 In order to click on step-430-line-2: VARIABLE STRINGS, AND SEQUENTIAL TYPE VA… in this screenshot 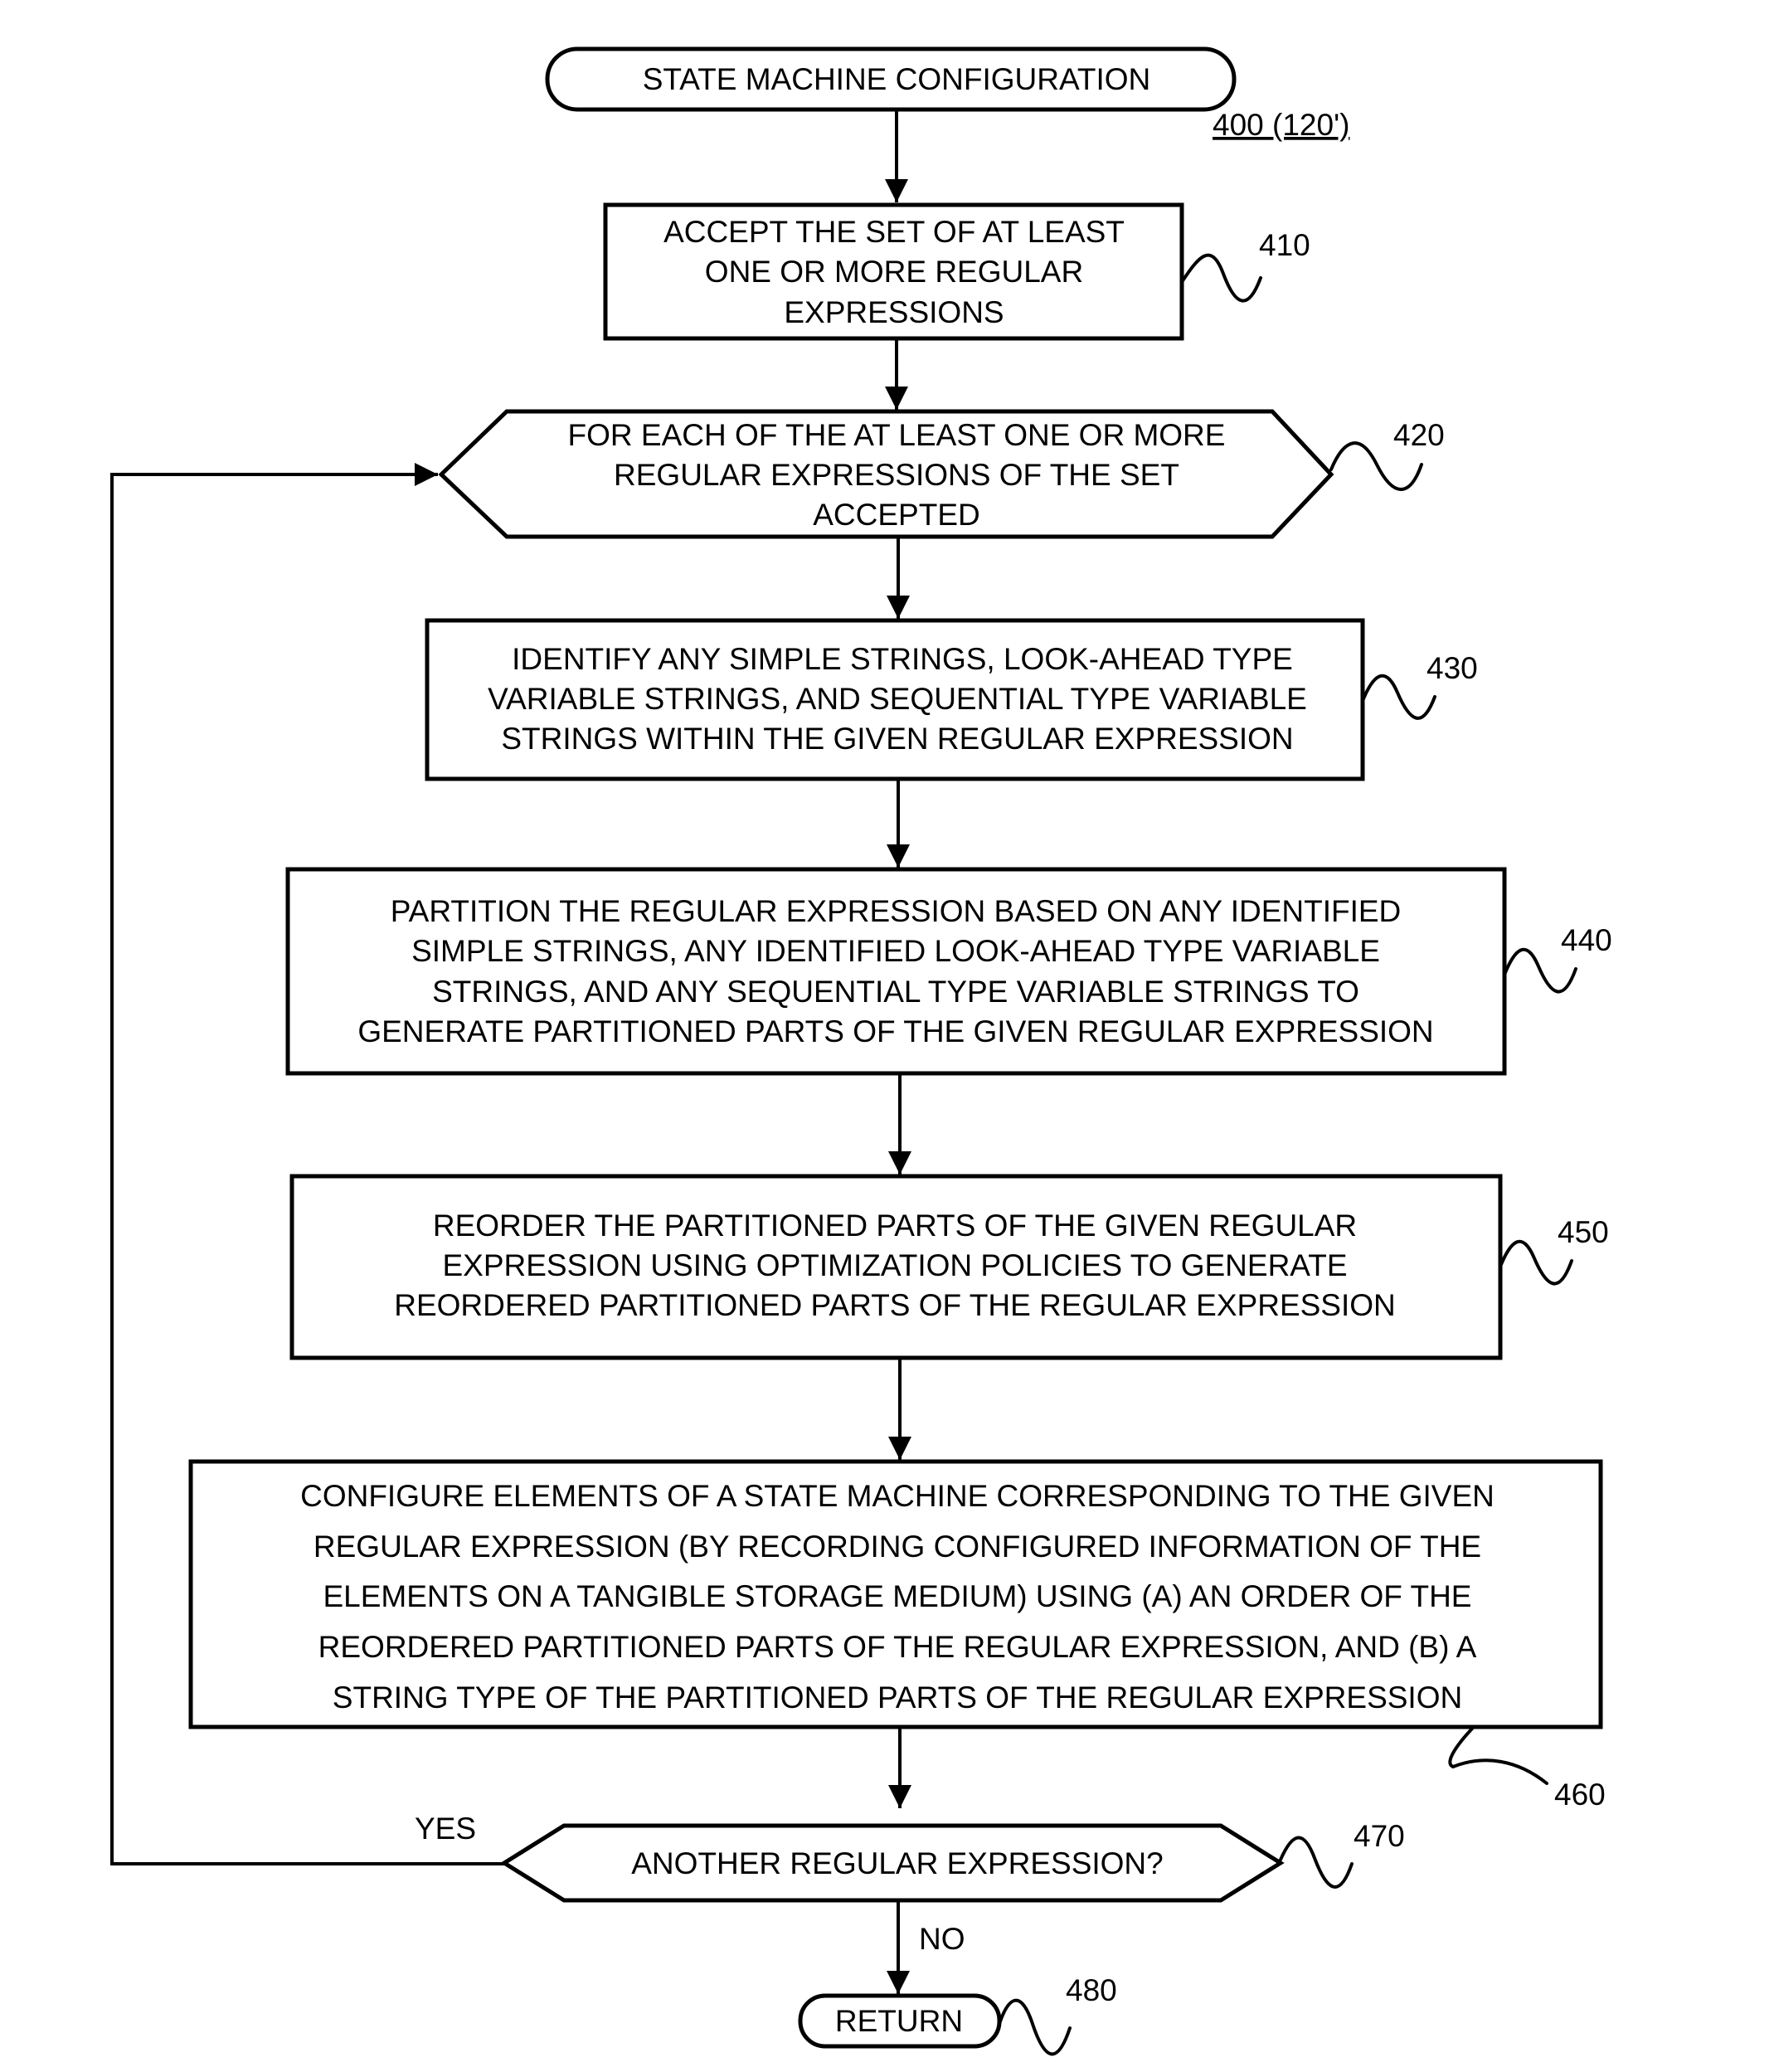, I will do `click(897, 699)`.